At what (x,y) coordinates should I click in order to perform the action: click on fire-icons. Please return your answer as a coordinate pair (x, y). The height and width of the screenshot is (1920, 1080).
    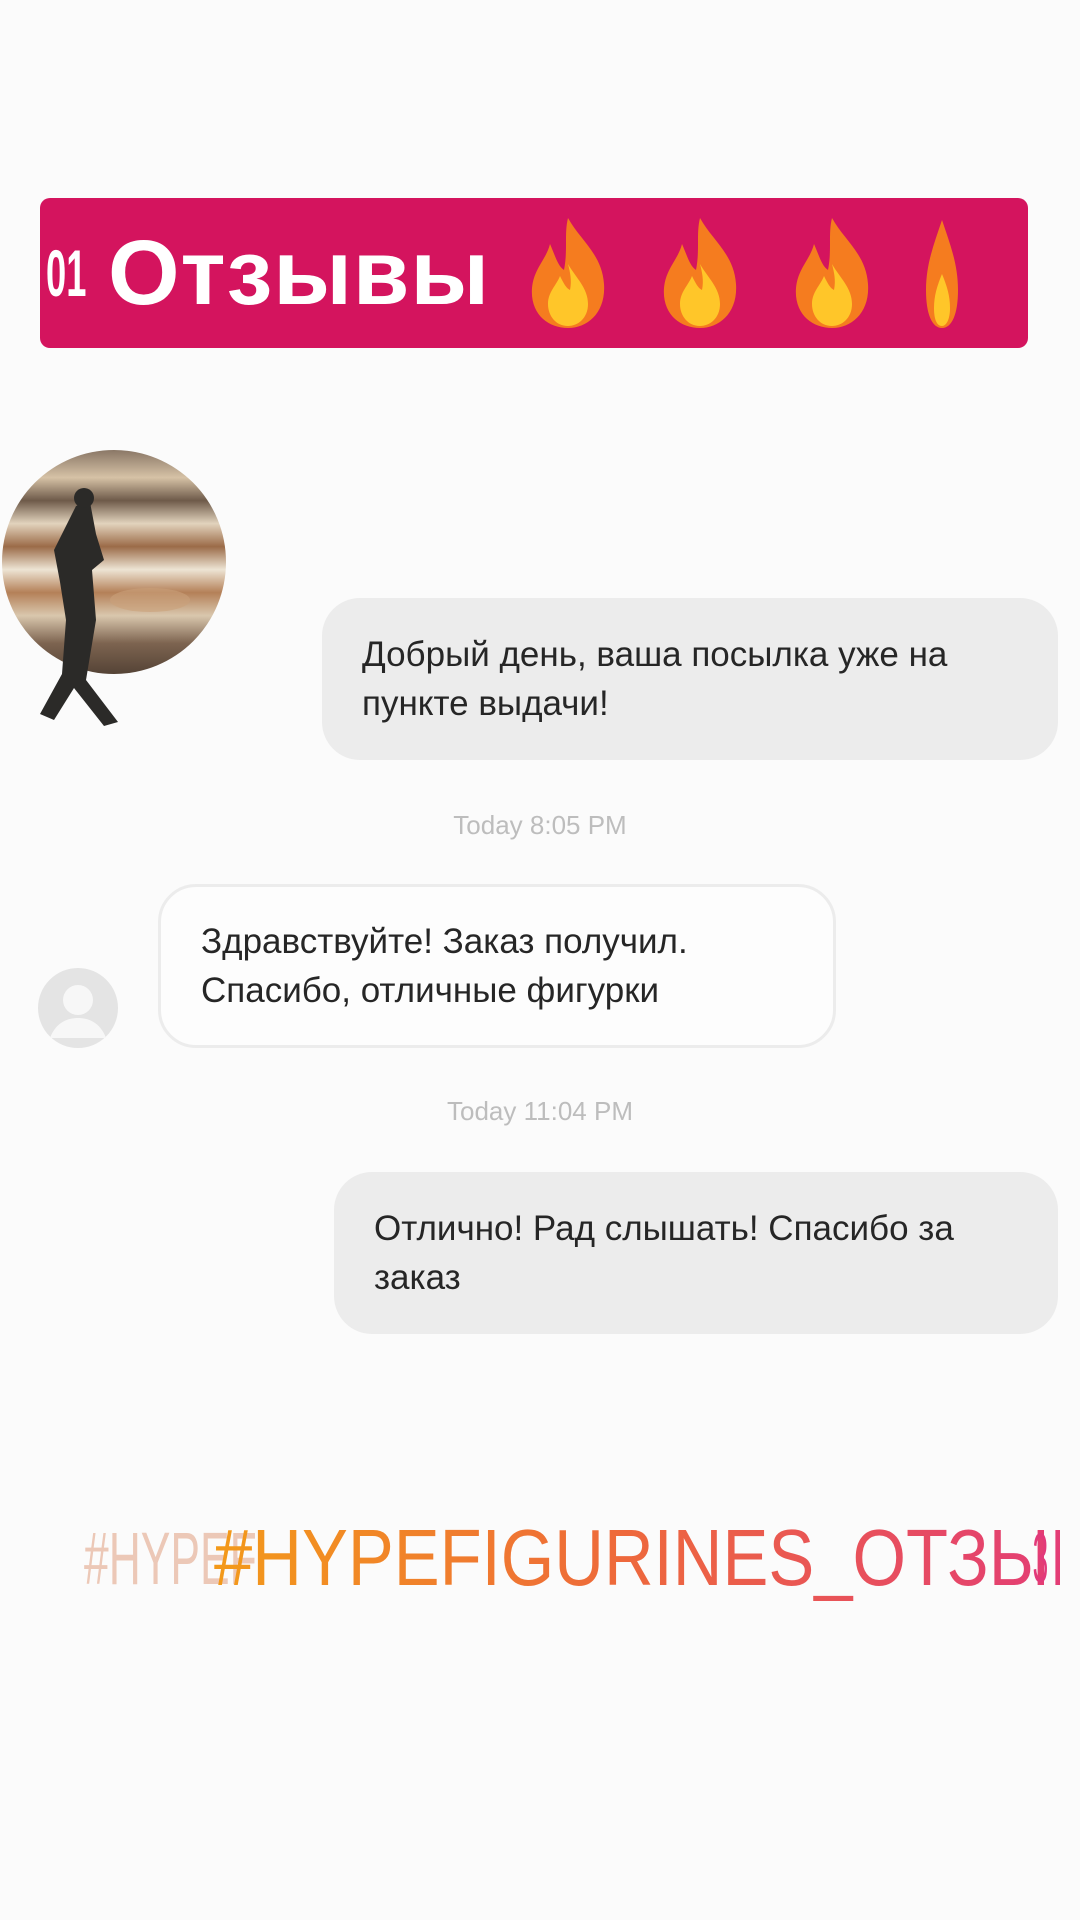
    Looking at the image, I should click on (744, 273).